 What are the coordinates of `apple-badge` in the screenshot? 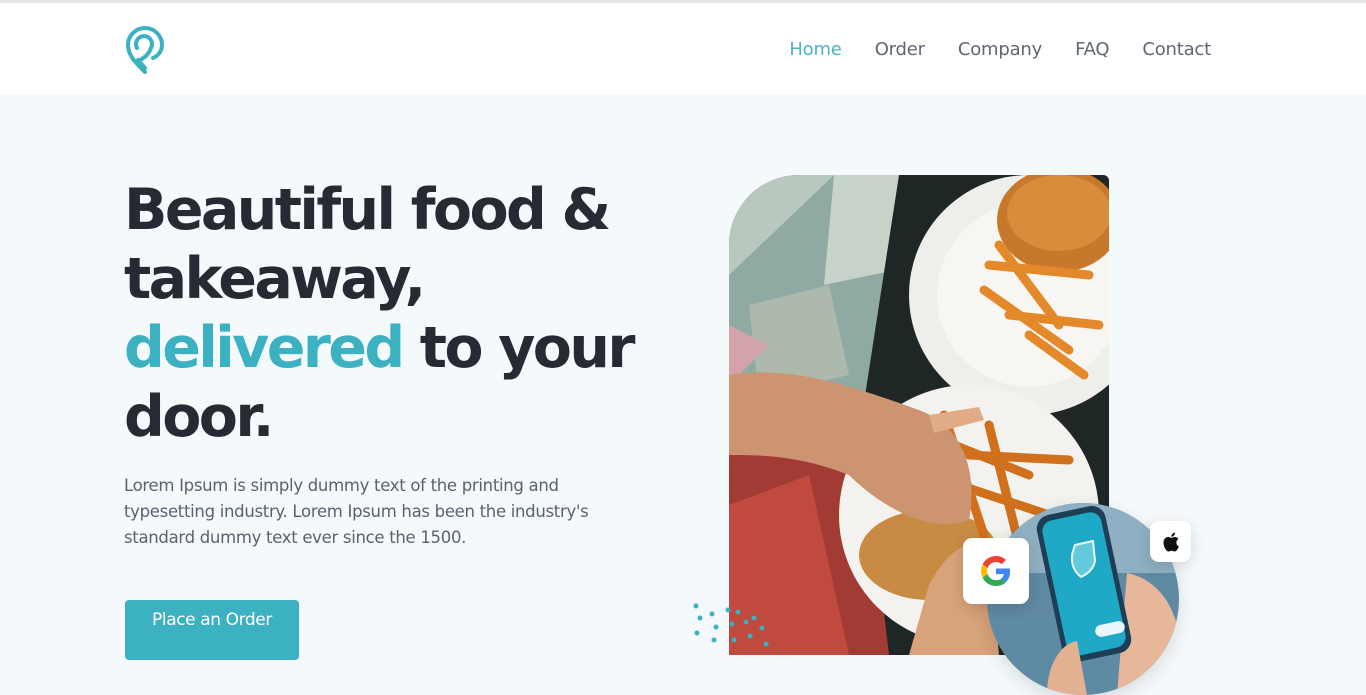 It's located at (1170, 541).